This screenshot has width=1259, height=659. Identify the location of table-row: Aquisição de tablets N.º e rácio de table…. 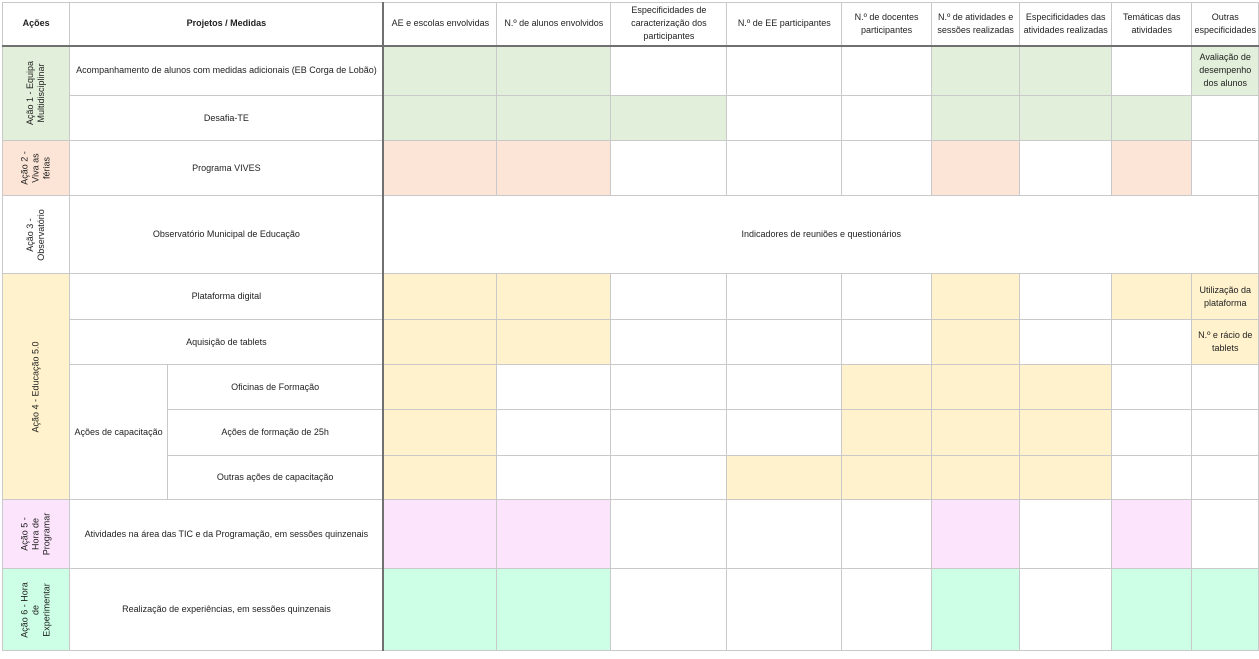
(631, 342).